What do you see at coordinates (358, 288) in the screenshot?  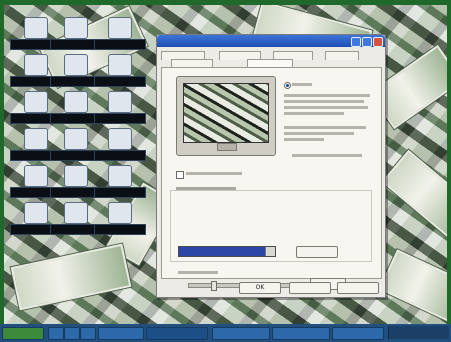 I see `apply-button` at bounding box center [358, 288].